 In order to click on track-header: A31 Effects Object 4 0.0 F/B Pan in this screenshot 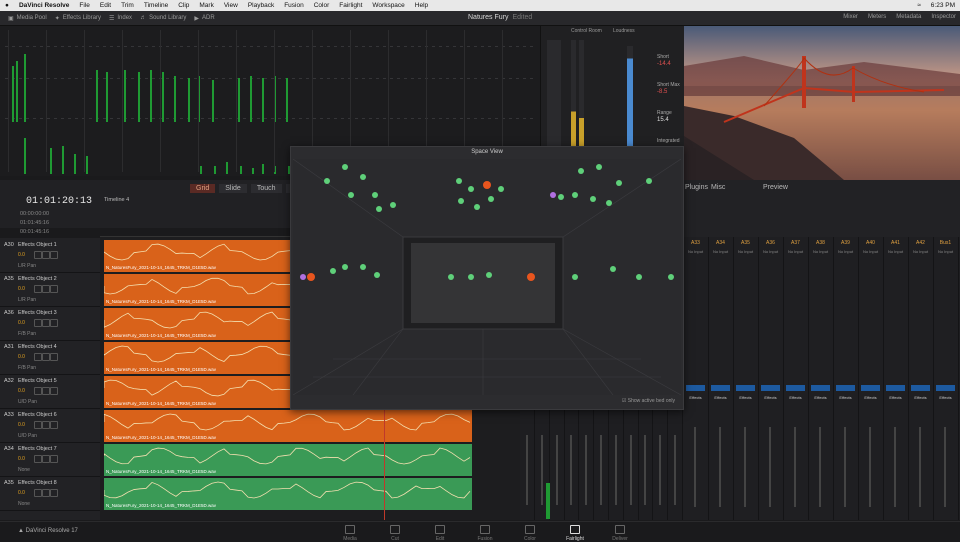, I will do `click(50, 357)`.